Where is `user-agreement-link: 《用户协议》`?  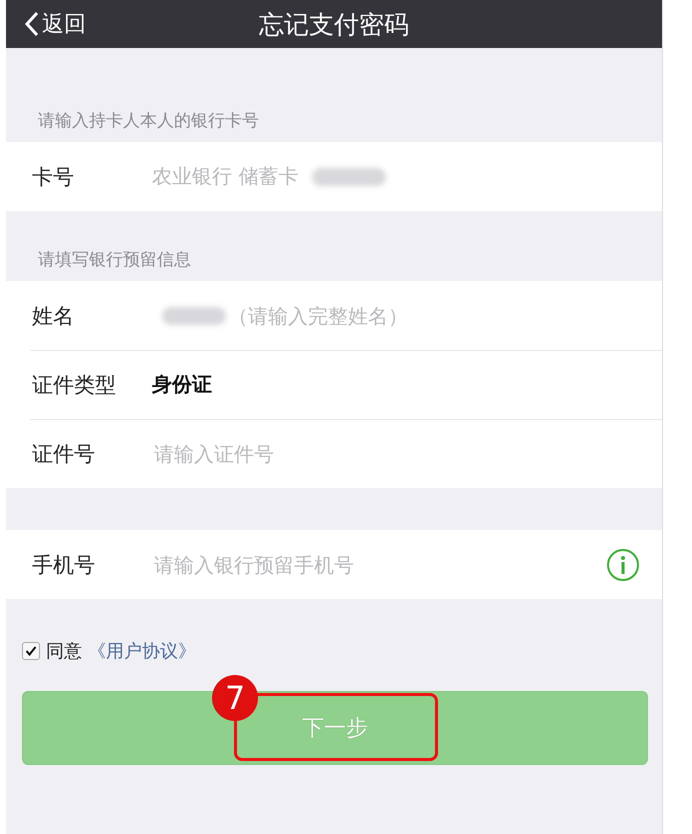
user-agreement-link: 《用户协议》 is located at coordinates (142, 651).